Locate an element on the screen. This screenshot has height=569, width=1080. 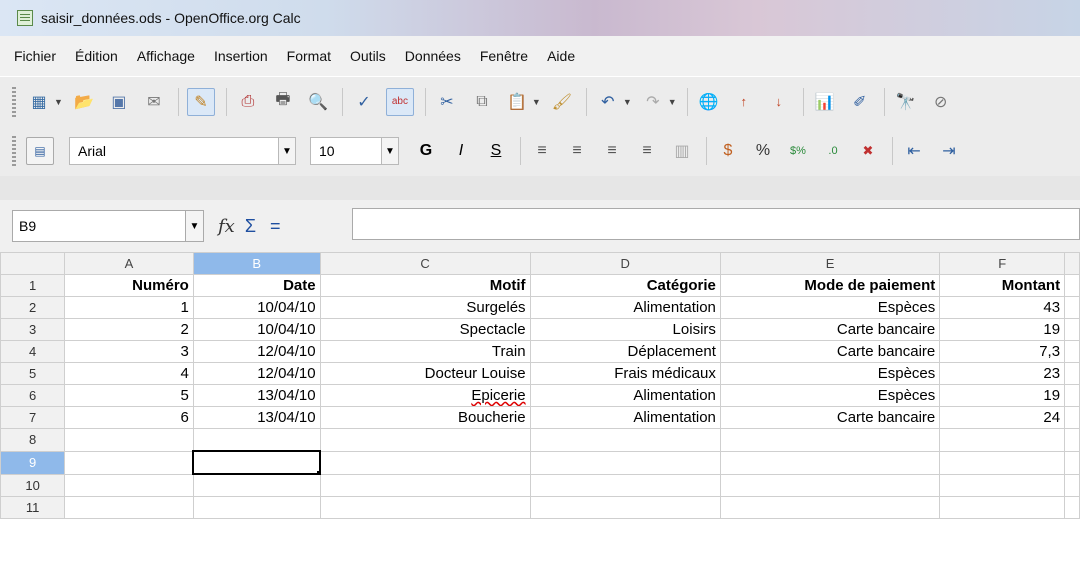
cell: 4 is located at coordinates (129, 373).